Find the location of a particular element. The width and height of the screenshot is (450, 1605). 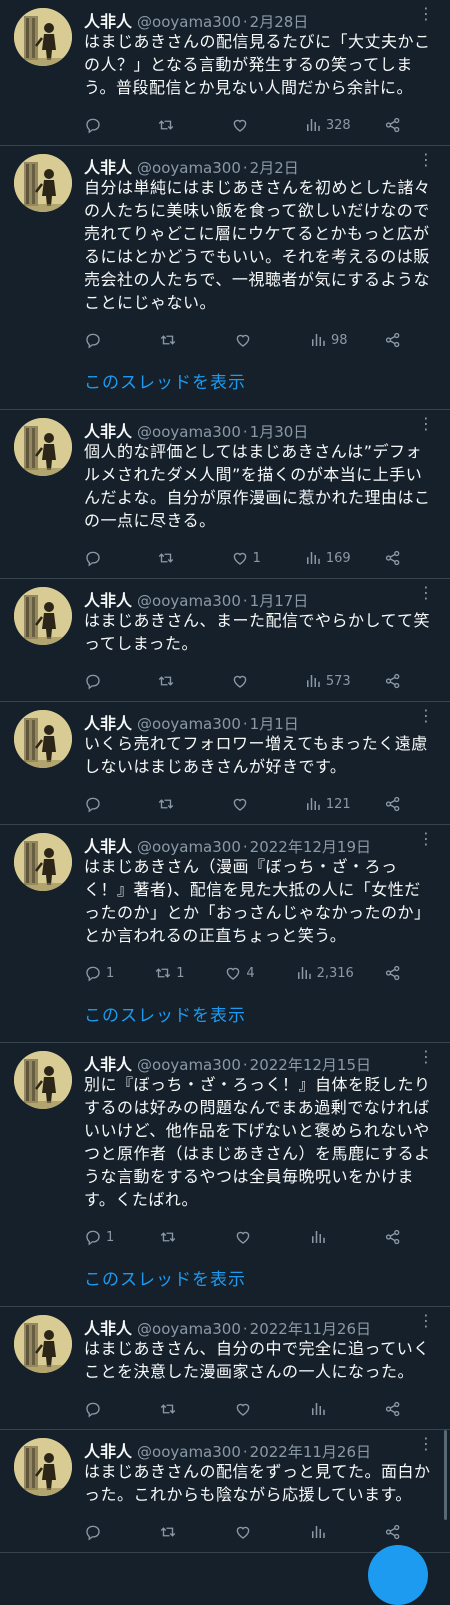

views-button: 573 is located at coordinates (327, 681).